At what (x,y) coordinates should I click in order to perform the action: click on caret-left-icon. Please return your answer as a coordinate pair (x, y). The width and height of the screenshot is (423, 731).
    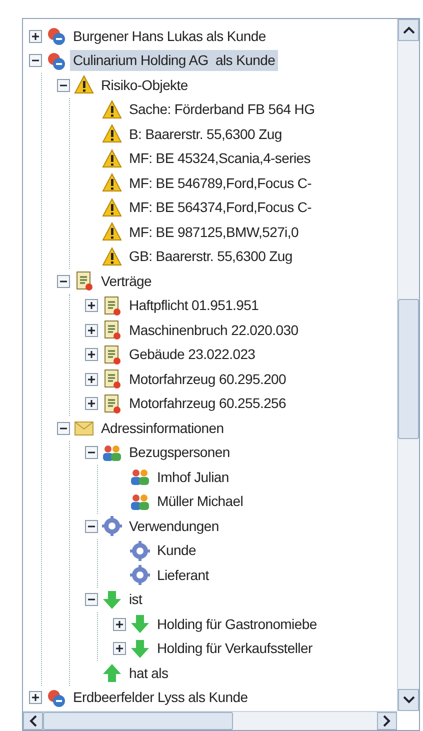
    Looking at the image, I should click on (33, 721).